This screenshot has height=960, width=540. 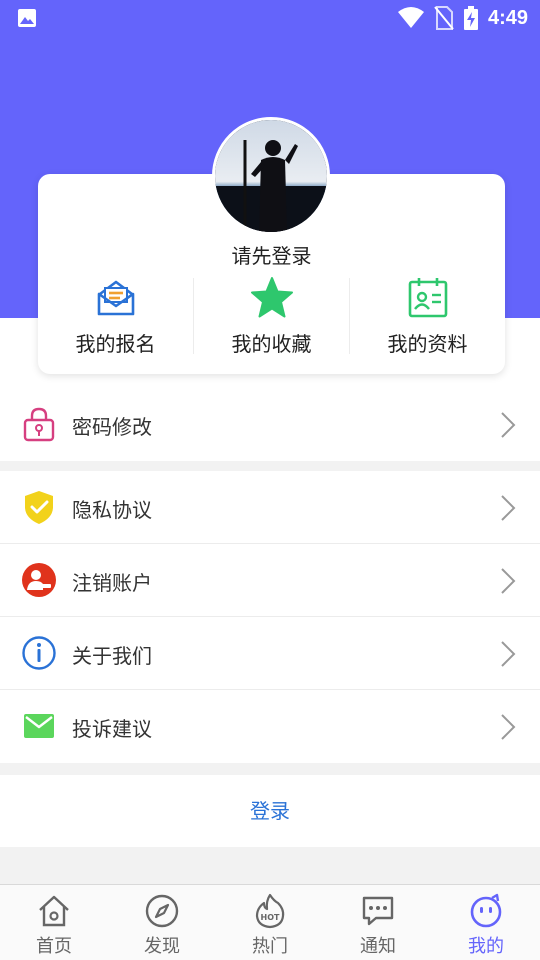 I want to click on home-icon, so click(x=54, y=911).